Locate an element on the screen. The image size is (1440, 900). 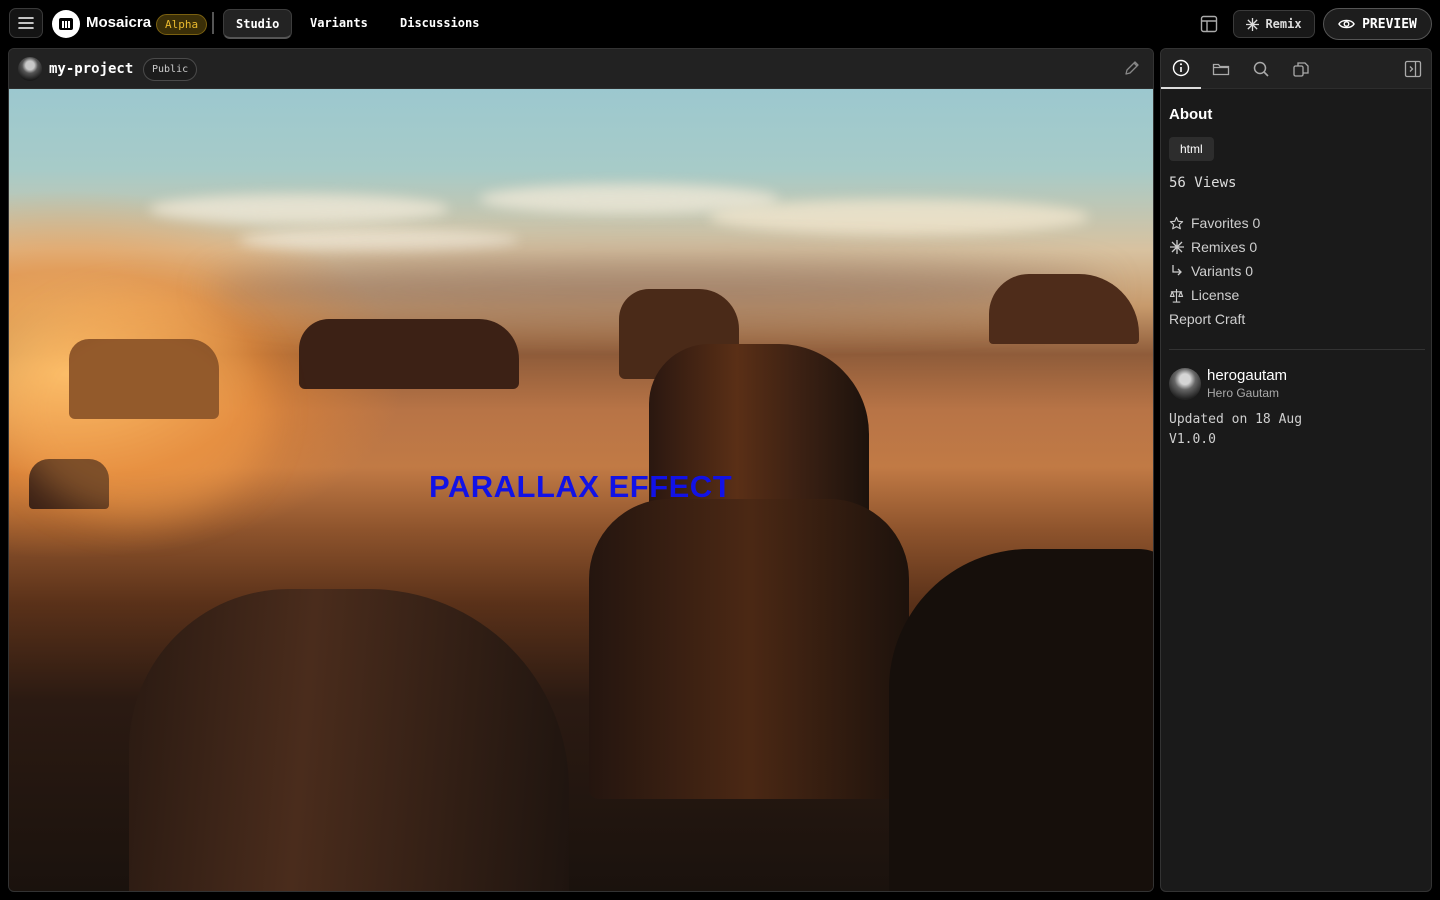
collapse-sidebar-button is located at coordinates (1412, 69).